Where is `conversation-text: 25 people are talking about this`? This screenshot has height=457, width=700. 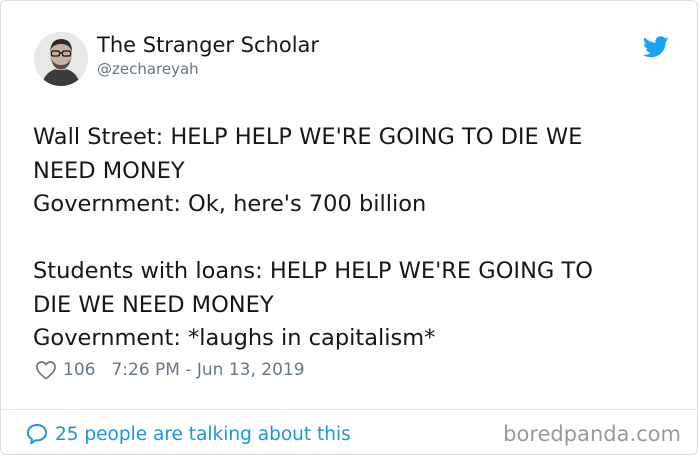
conversation-text: 25 people are talking about this is located at coordinates (203, 434).